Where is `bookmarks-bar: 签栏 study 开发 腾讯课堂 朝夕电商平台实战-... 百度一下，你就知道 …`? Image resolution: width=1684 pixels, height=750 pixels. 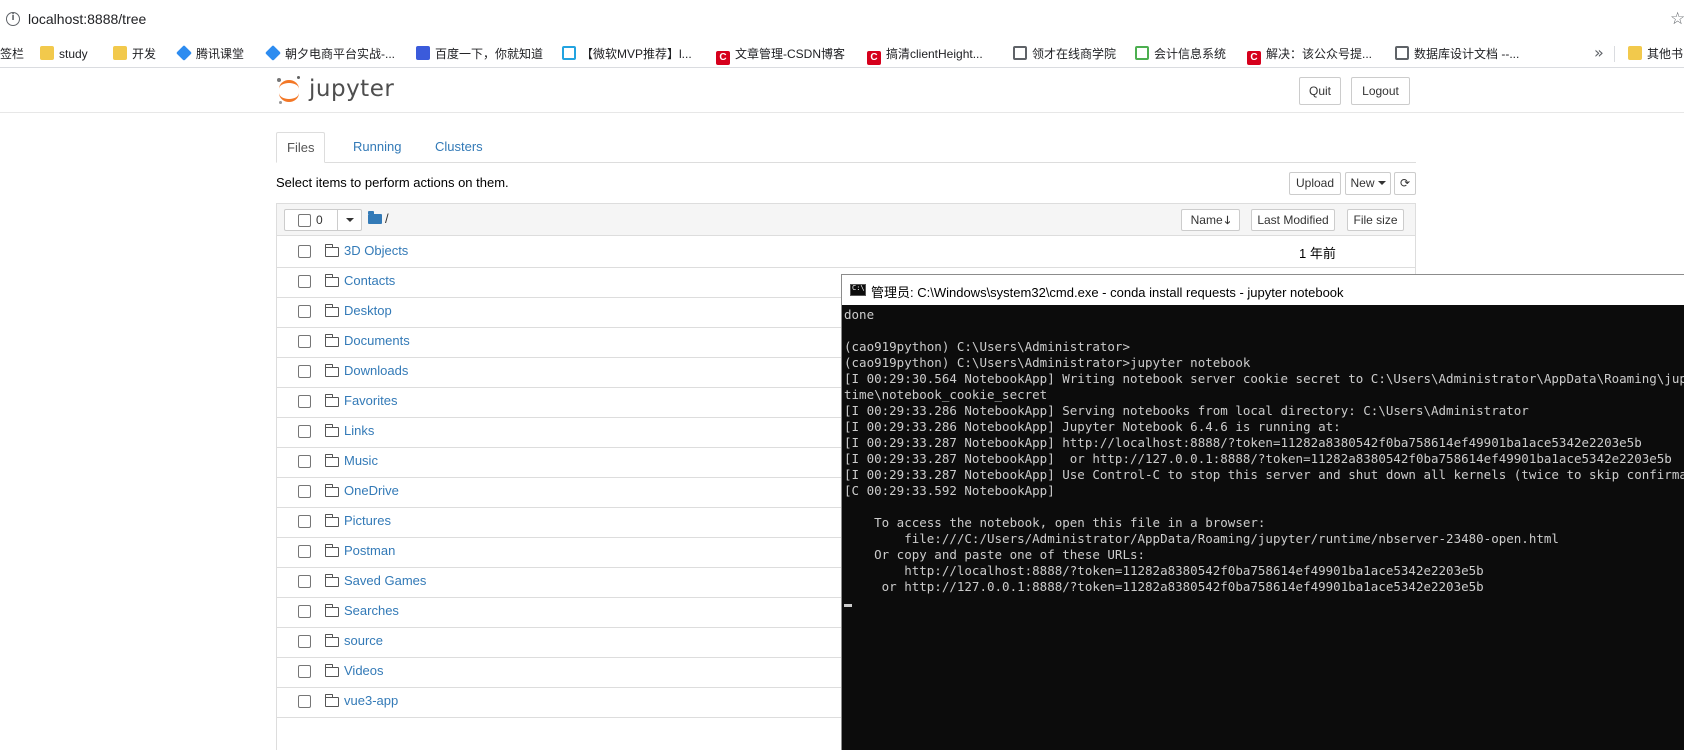 bookmarks-bar: 签栏 study 开发 腾讯课堂 朝夕电商平台实战-... 百度一下，你就知道 … is located at coordinates (842, 53).